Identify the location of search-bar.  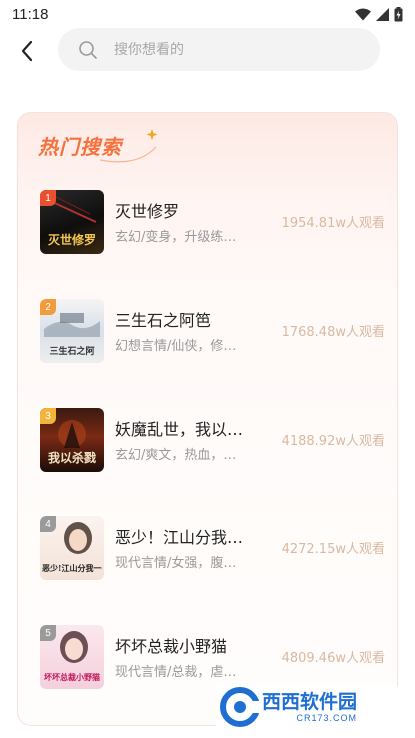
(219, 49).